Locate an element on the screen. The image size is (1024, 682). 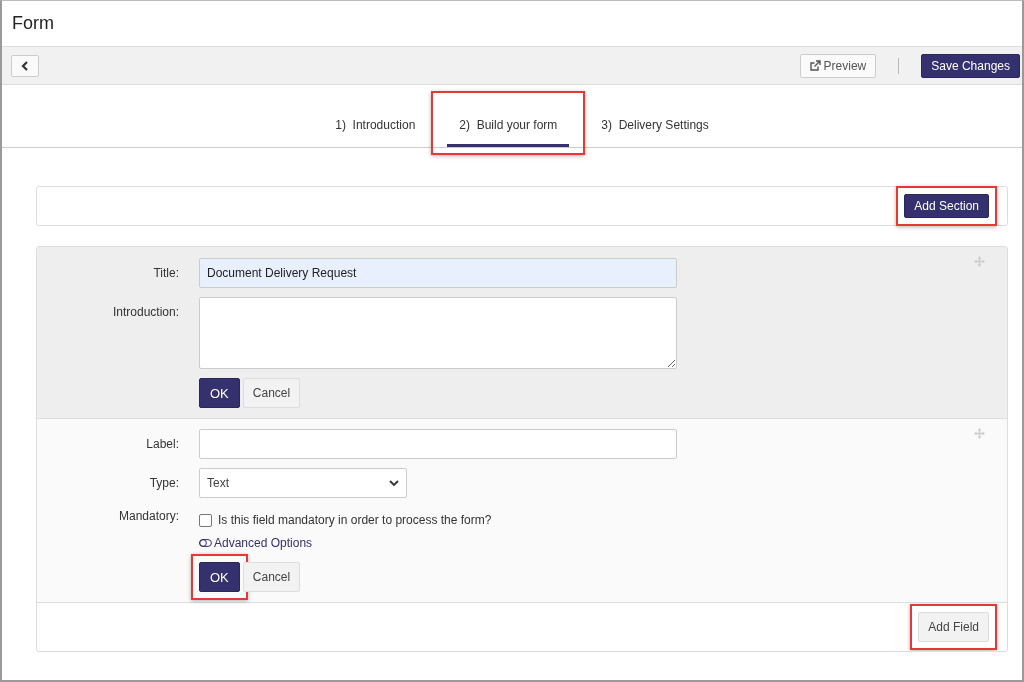
toggle-icon is located at coordinates (205, 543).